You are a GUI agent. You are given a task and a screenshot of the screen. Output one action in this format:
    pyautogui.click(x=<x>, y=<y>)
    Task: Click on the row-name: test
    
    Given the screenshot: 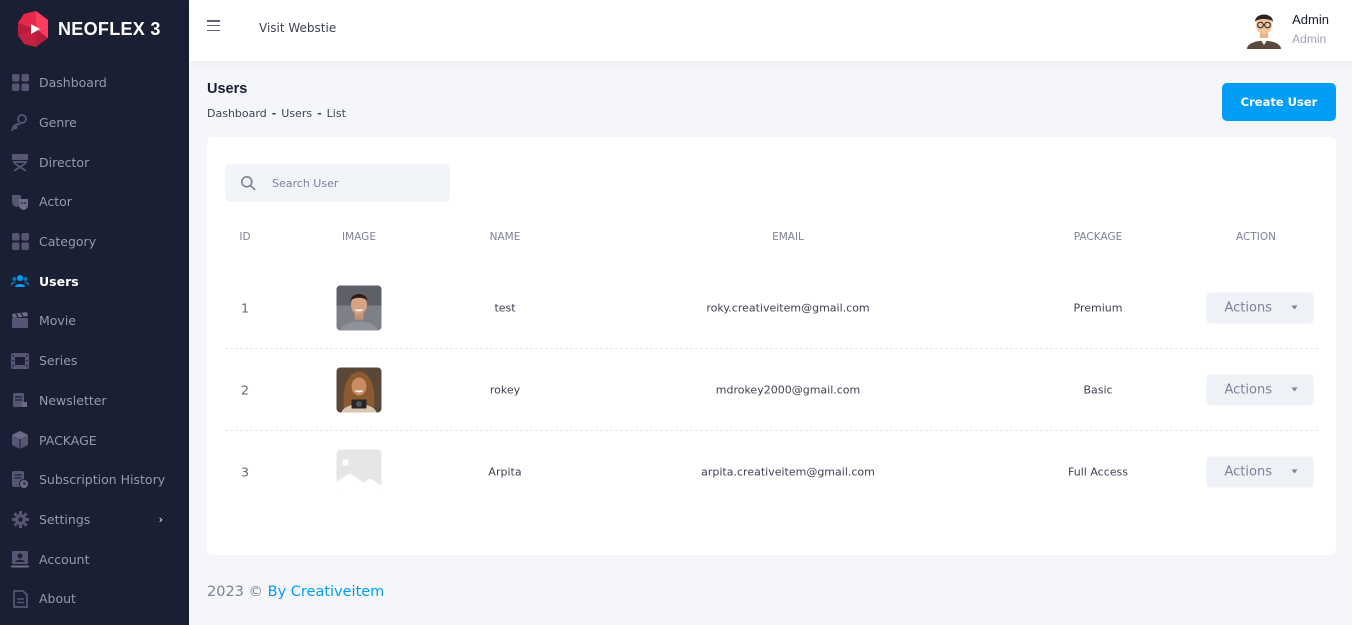 What is the action you would take?
    pyautogui.click(x=505, y=307)
    